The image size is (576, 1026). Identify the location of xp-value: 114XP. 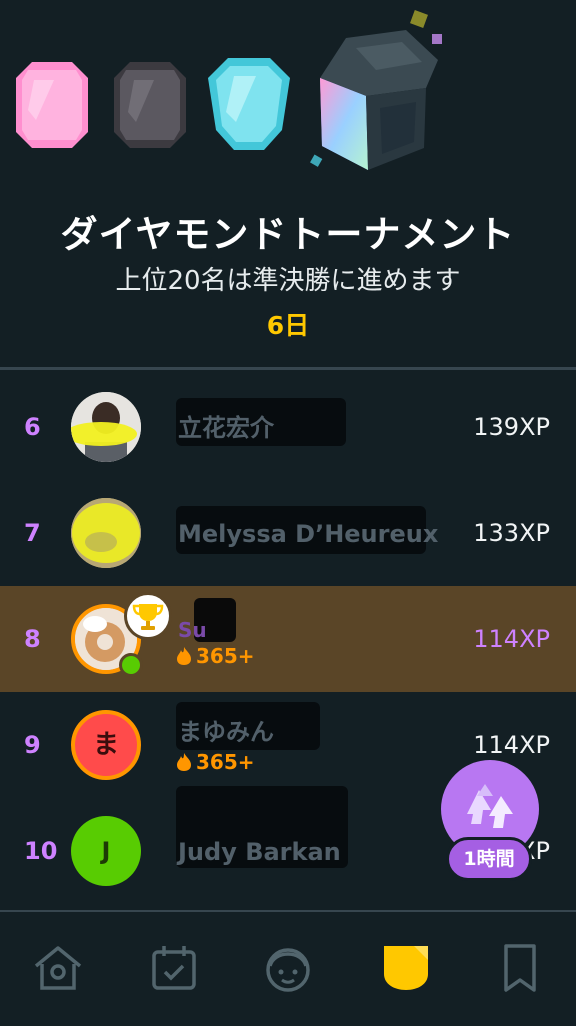
(511, 639).